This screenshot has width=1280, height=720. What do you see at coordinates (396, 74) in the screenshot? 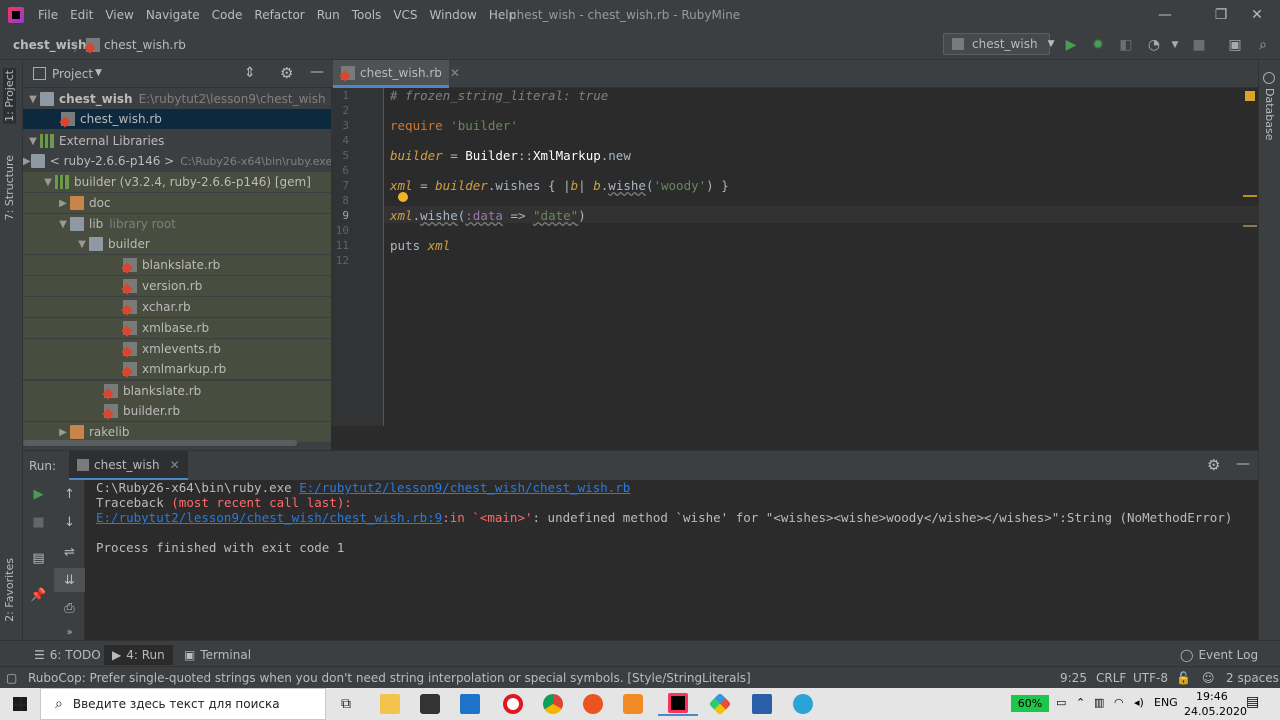
I see `editor-tab-chest-wish: chest_wish.rb ✕` at bounding box center [396, 74].